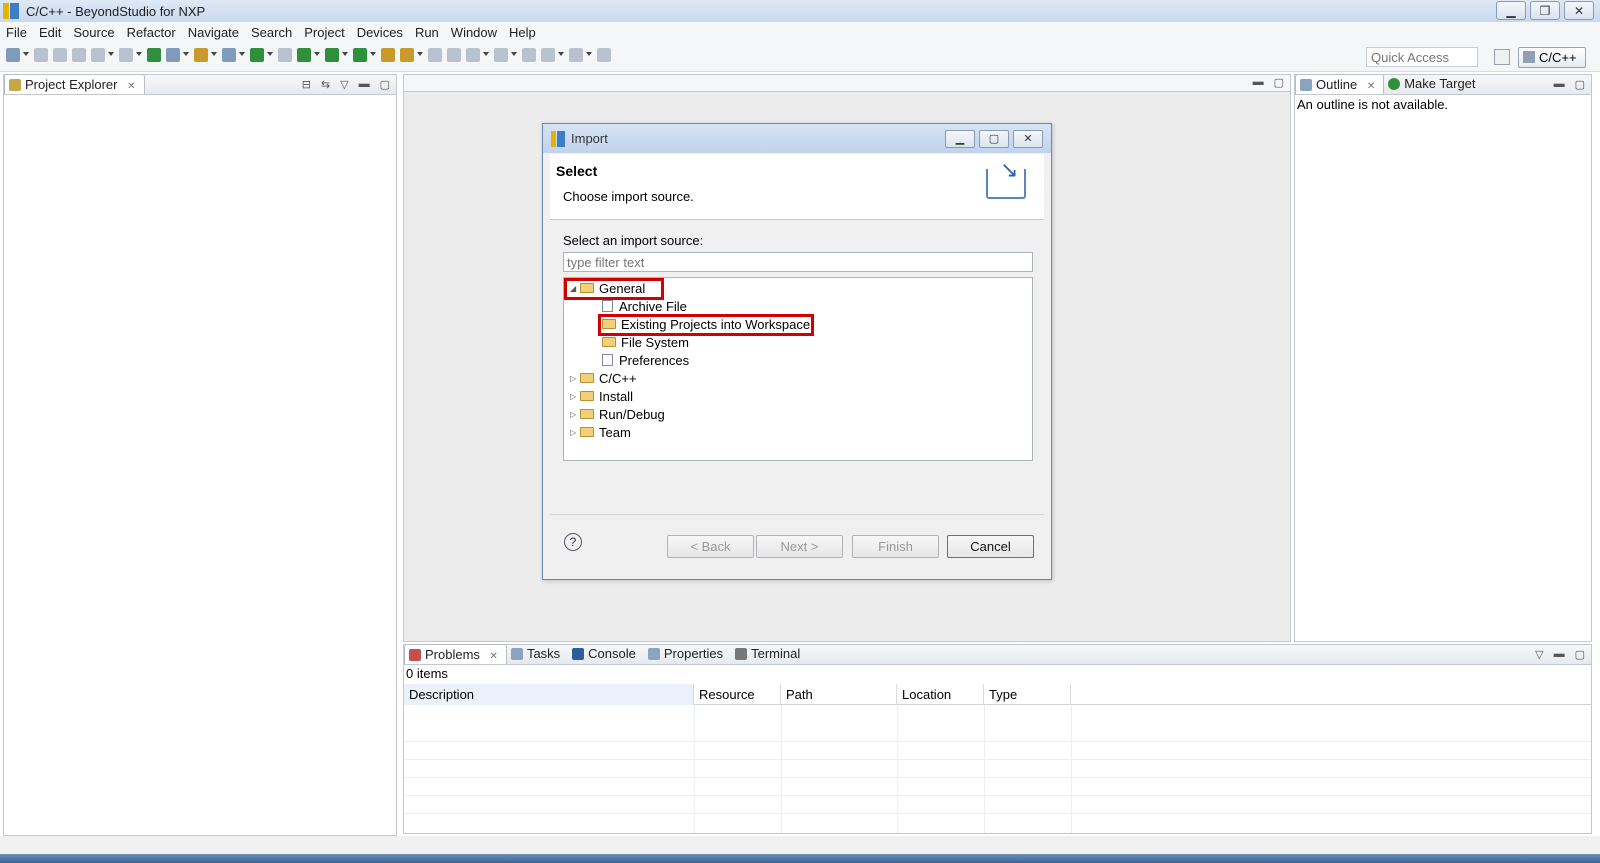 The width and height of the screenshot is (1600, 863). What do you see at coordinates (60, 55) in the screenshot?
I see `save-all-icon` at bounding box center [60, 55].